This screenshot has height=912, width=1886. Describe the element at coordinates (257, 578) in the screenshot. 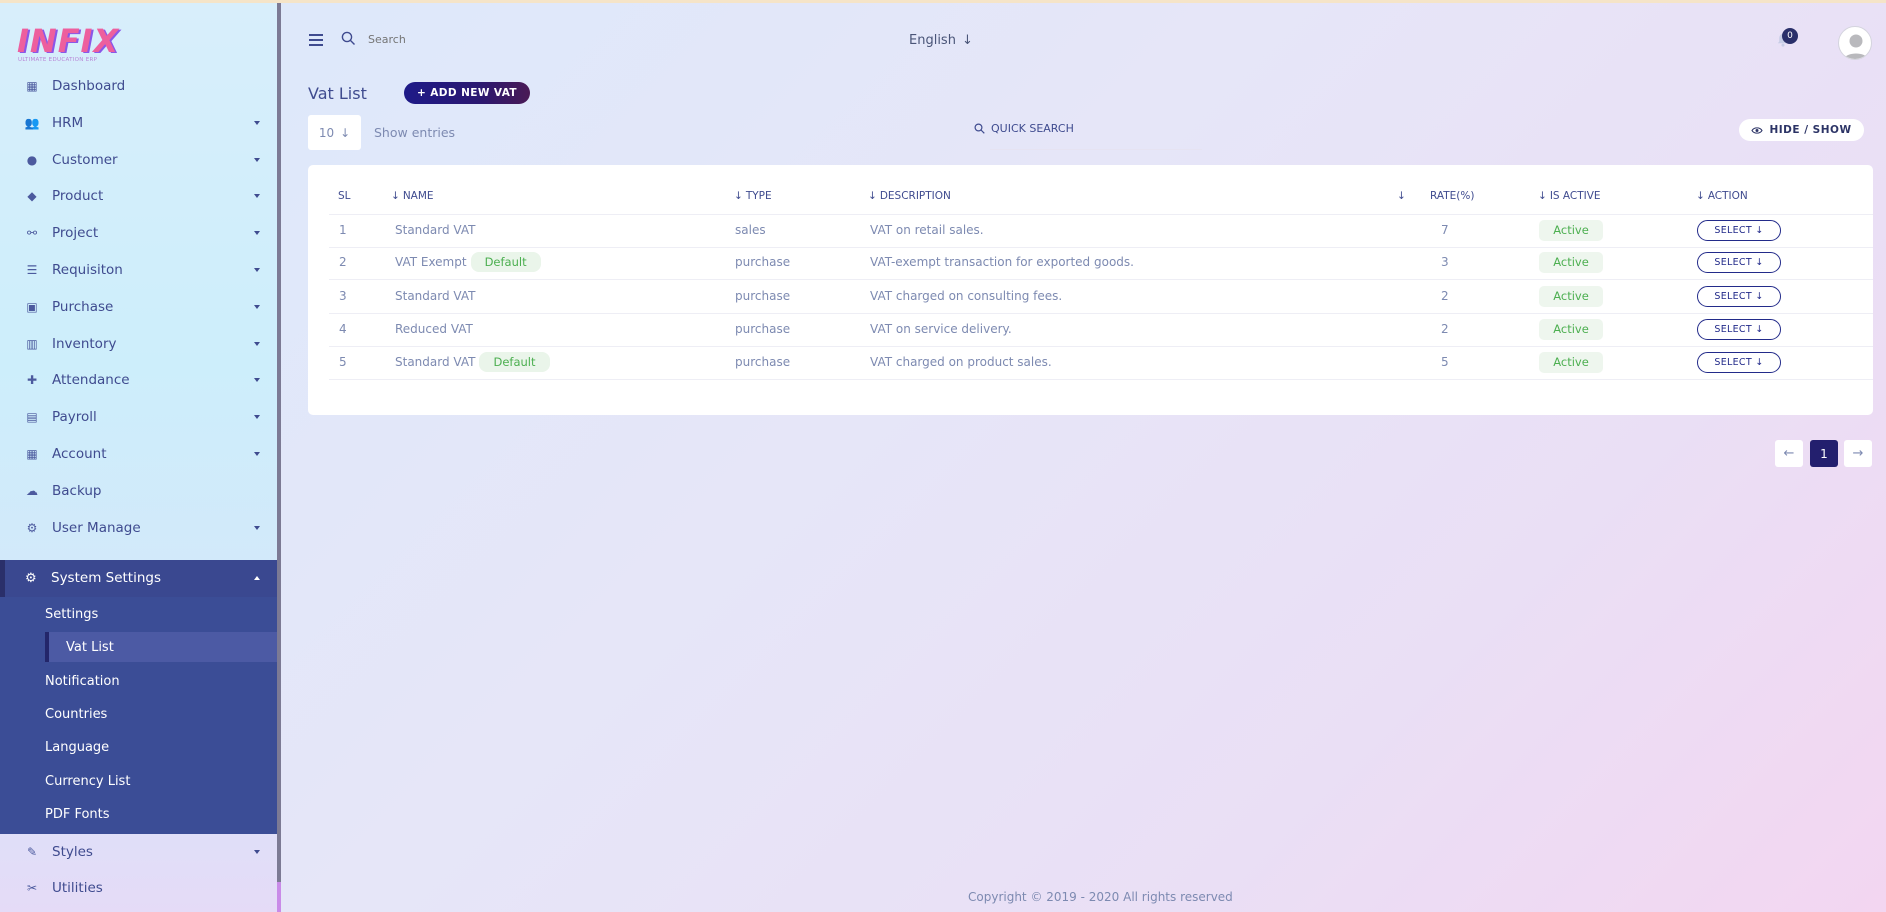

I see `caret-up-icon` at that location.